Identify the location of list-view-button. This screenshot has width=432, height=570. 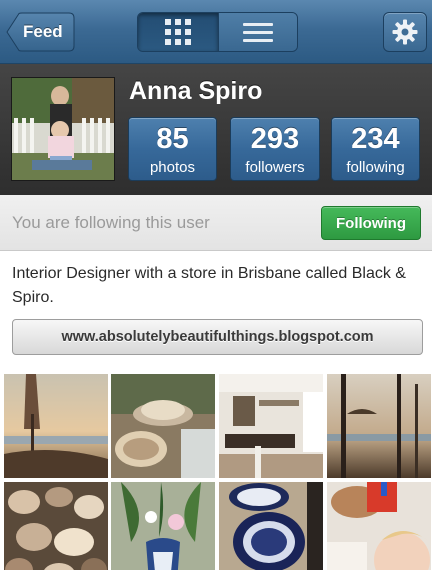
(257, 32).